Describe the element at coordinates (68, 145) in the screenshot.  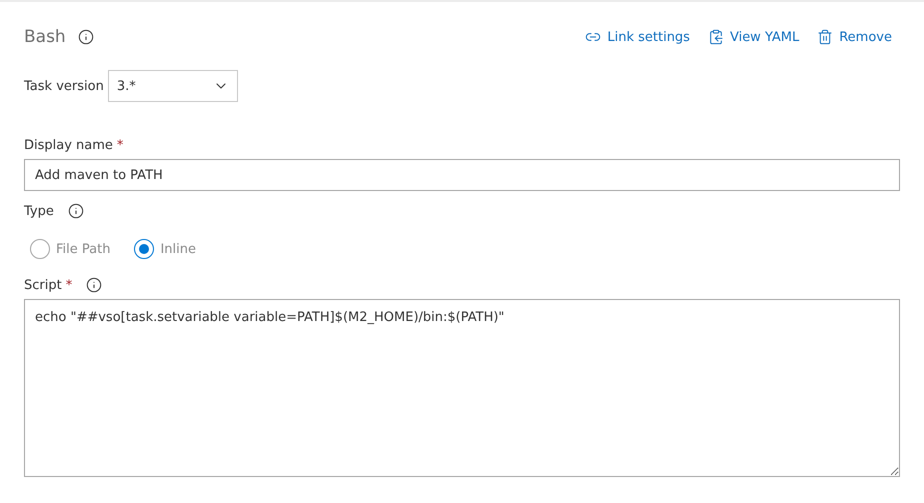
I see `field-label: Display name` at that location.